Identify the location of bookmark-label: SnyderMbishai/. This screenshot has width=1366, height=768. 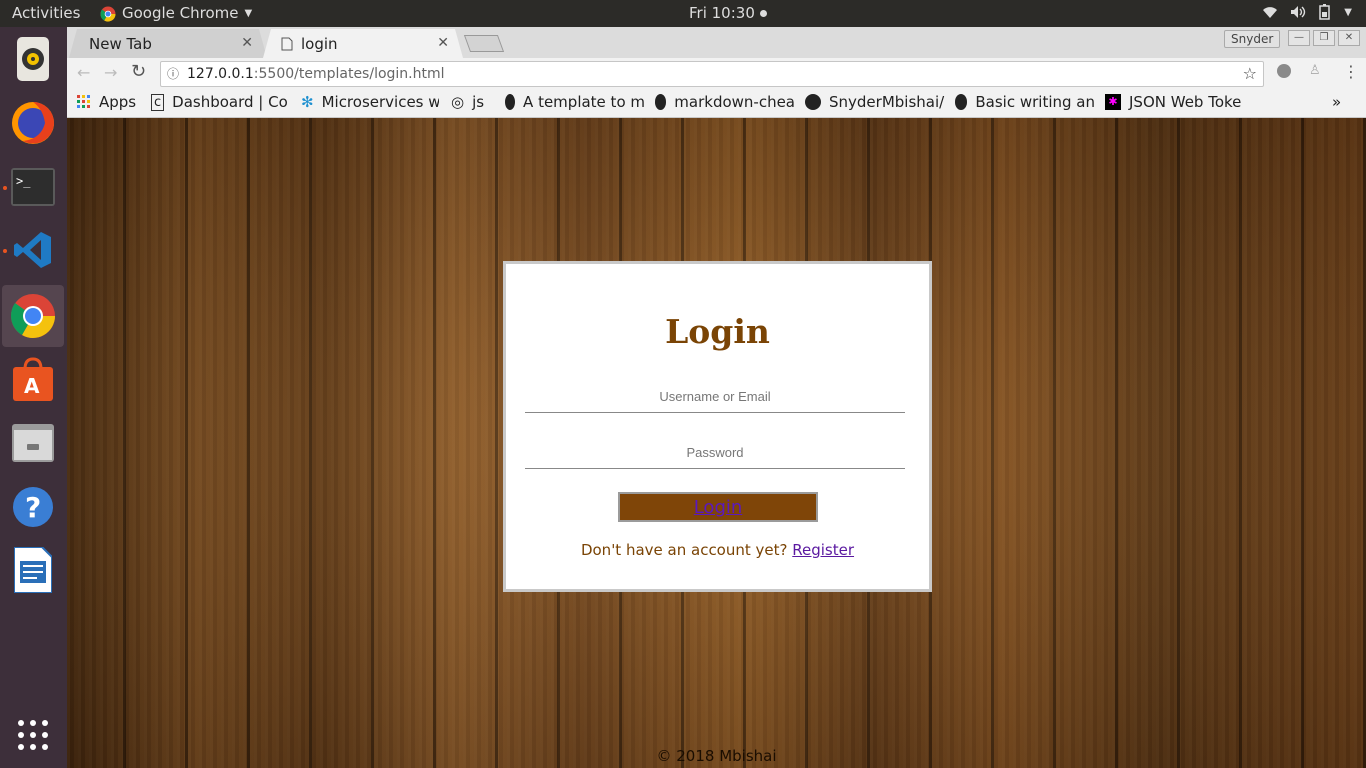
(887, 102).